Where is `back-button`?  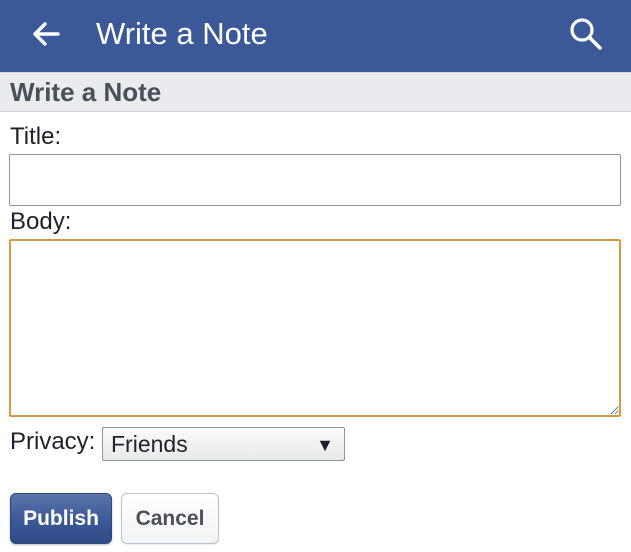 back-button is located at coordinates (46, 36).